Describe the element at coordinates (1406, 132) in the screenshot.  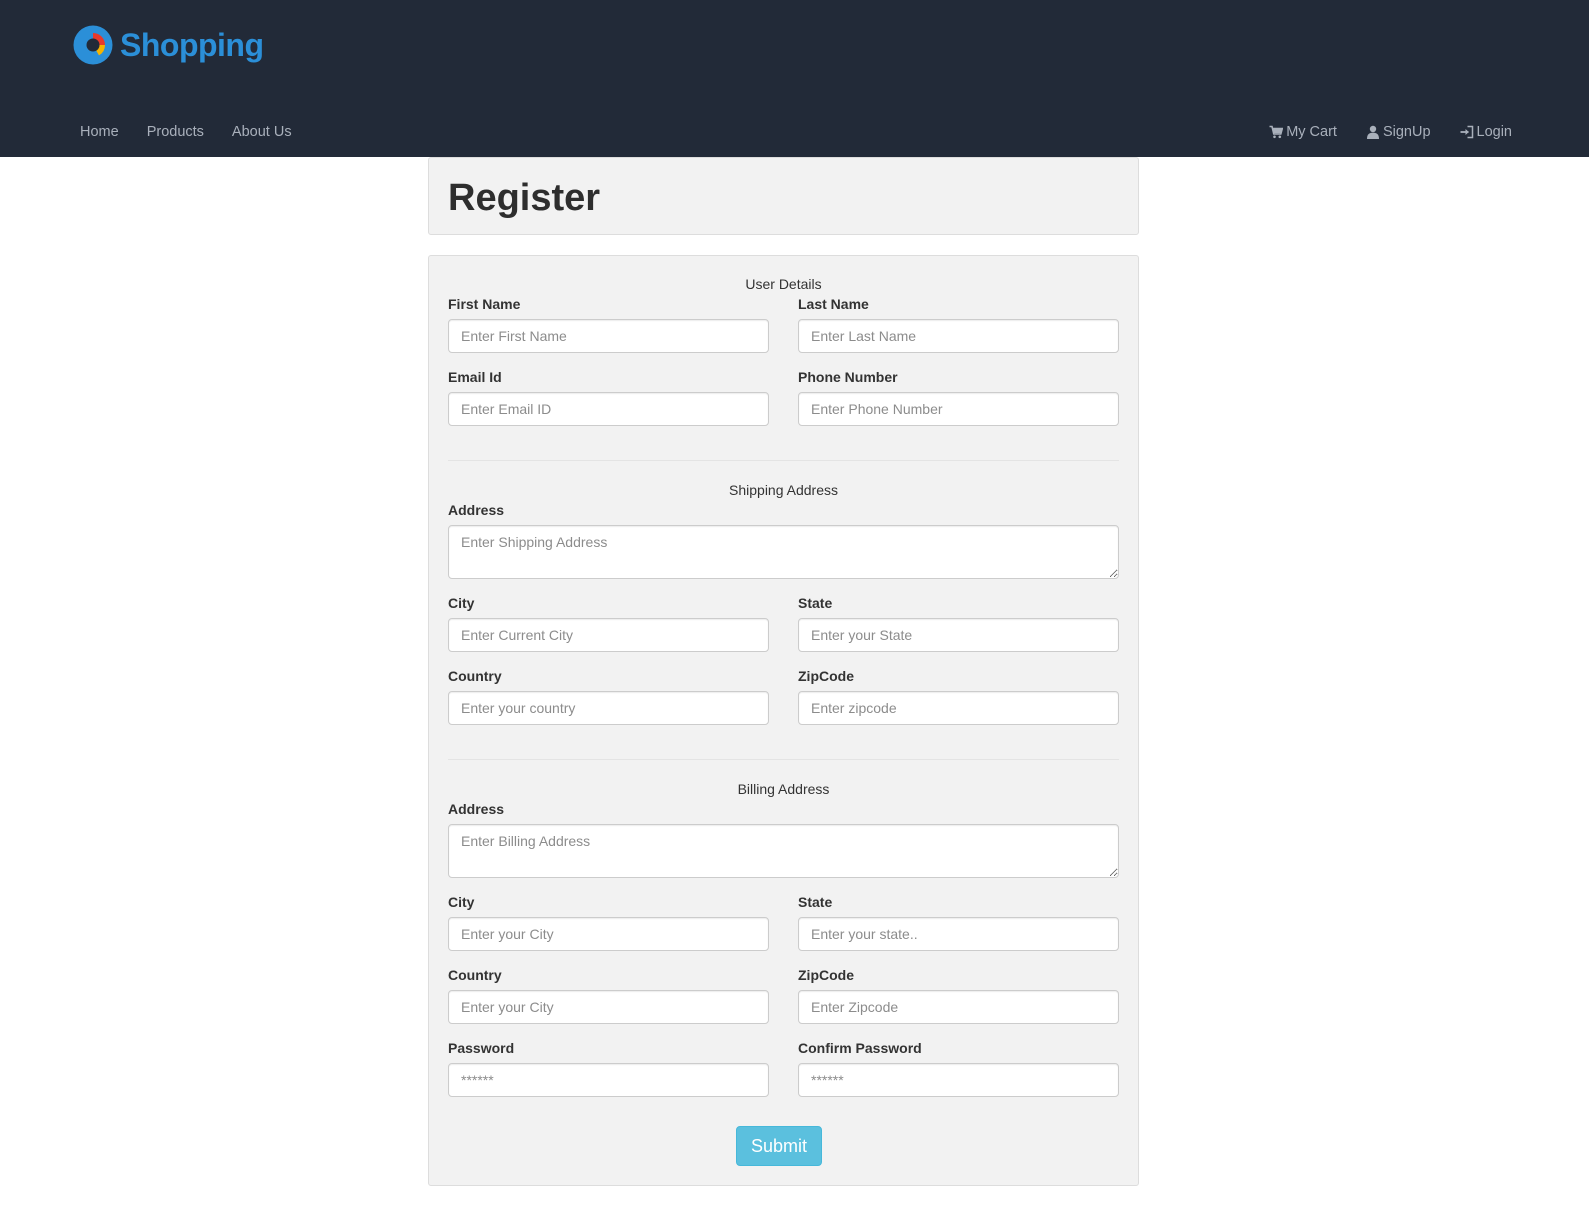
I see `nav-signup-label: SignUp` at that location.